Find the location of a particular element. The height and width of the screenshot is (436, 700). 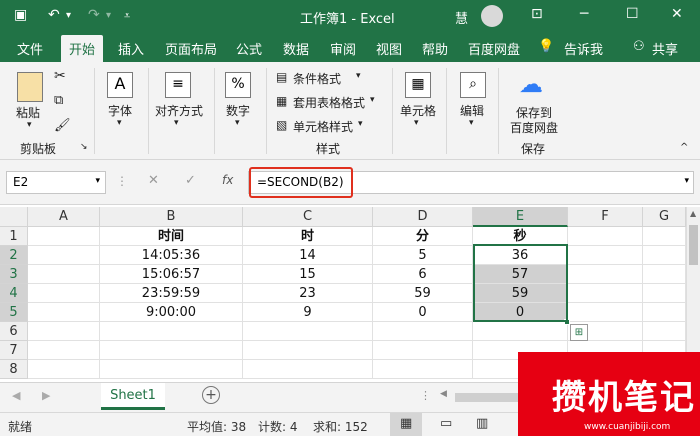

ribbon-display-icon: ⊡ is located at coordinates (537, 14).